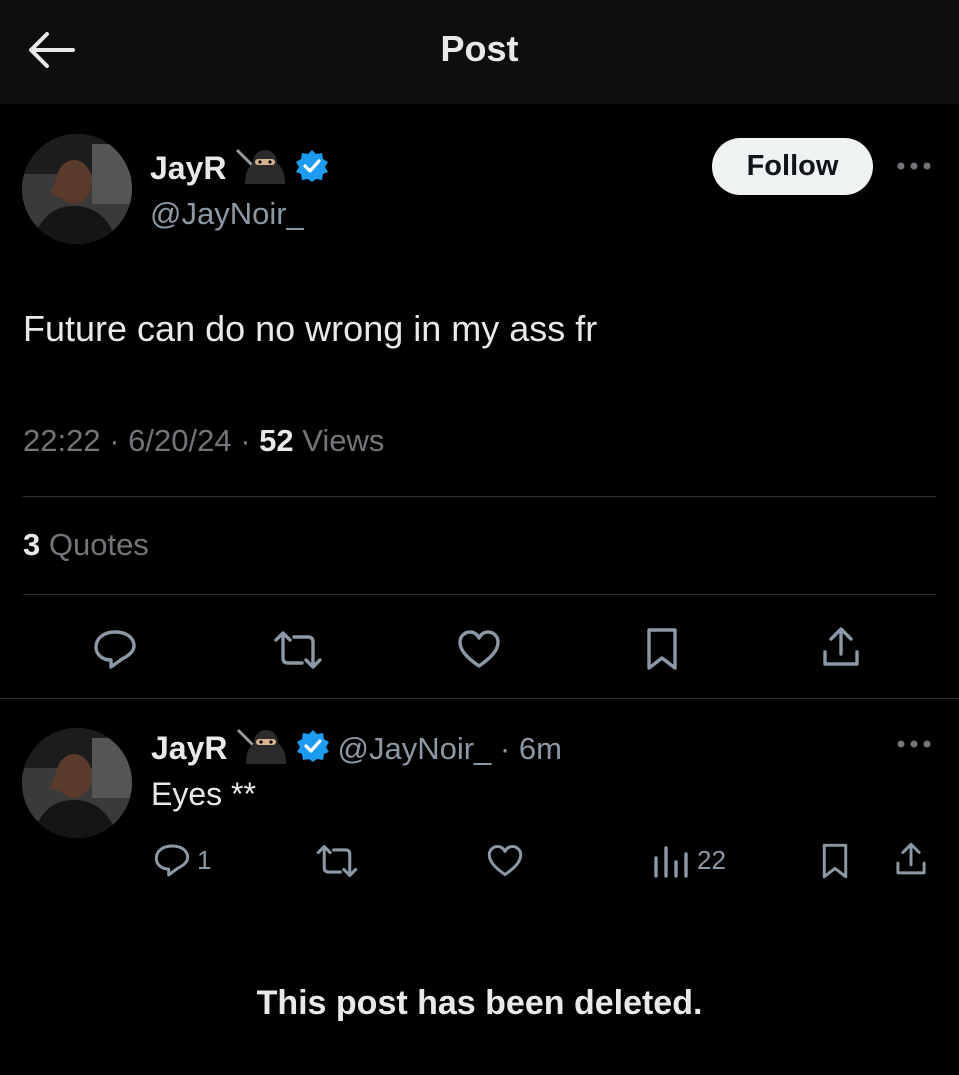 Image resolution: width=959 pixels, height=1075 pixels. I want to click on deleted-notice: This post has been deleted., so click(479, 1003).